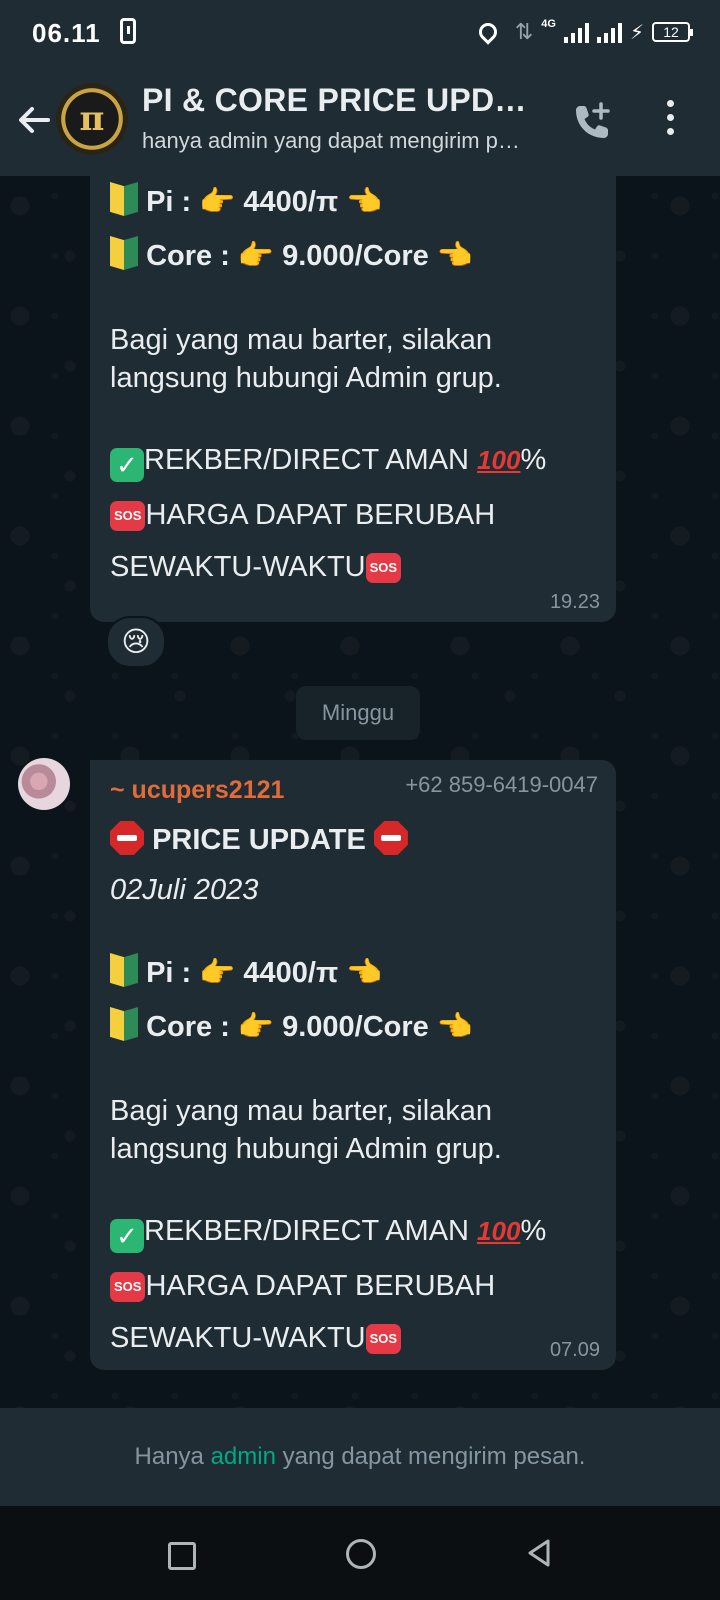  I want to click on message-title: PRICE UPDATE, so click(259, 840).